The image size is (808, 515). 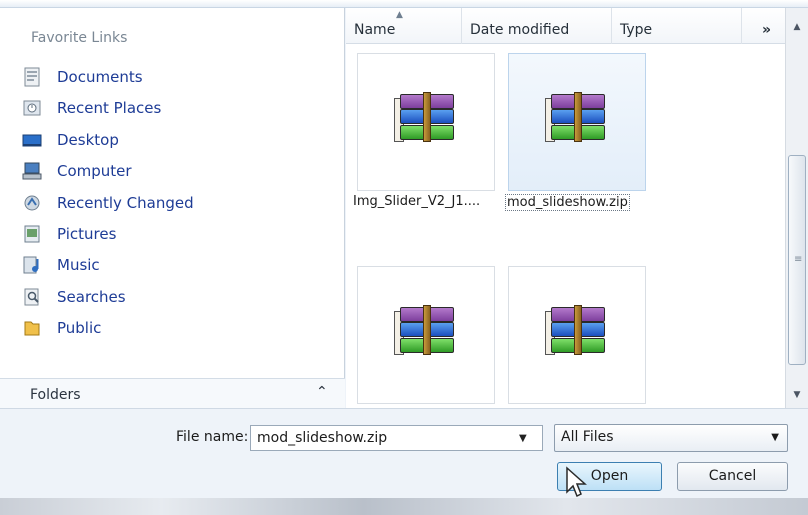 I want to click on recent-places-icon, so click(x=32, y=108).